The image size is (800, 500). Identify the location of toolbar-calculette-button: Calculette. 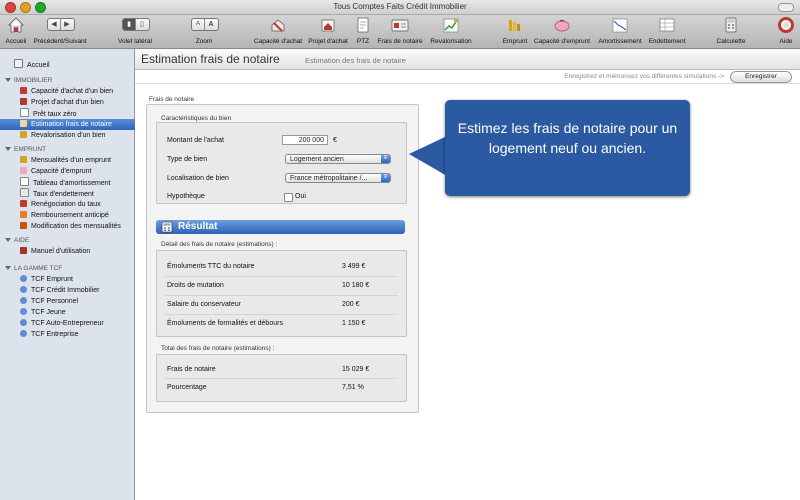
(731, 31).